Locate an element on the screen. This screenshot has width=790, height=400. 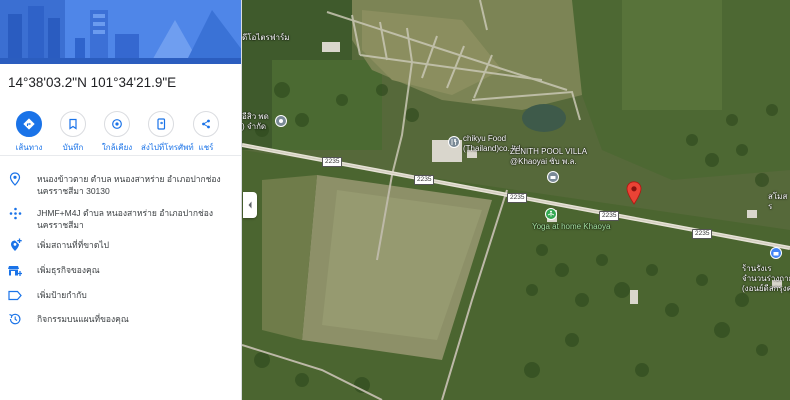
maps-activity-text: กิจกรรมบนแผนที่ของคุณ is located at coordinates (83, 319).